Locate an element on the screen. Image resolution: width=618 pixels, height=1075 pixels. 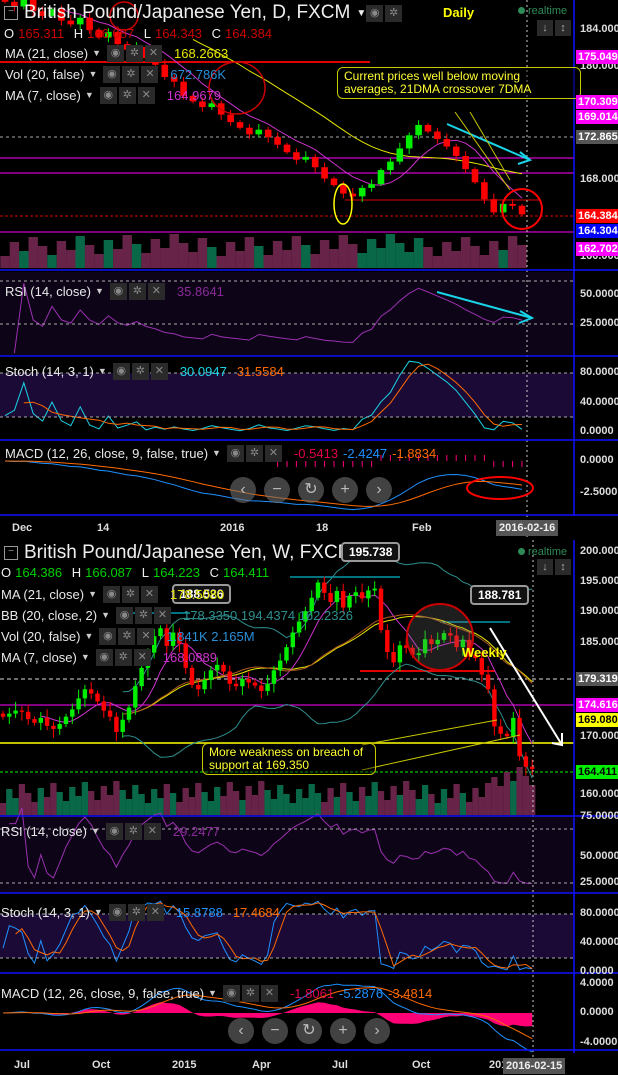
price-axis-label: 0.0000 is located at coordinates (597, 1012).